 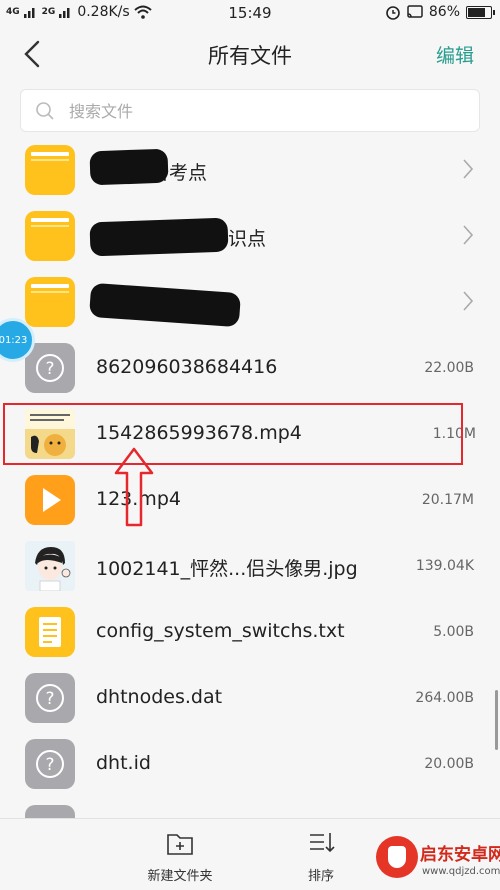 What do you see at coordinates (269, 111) in the screenshot?
I see `search-input` at bounding box center [269, 111].